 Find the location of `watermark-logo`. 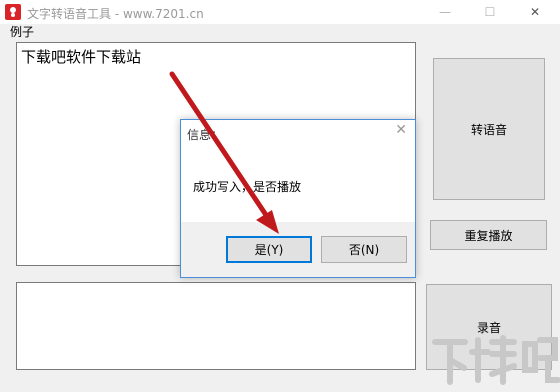

watermark-logo is located at coordinates (496, 360).